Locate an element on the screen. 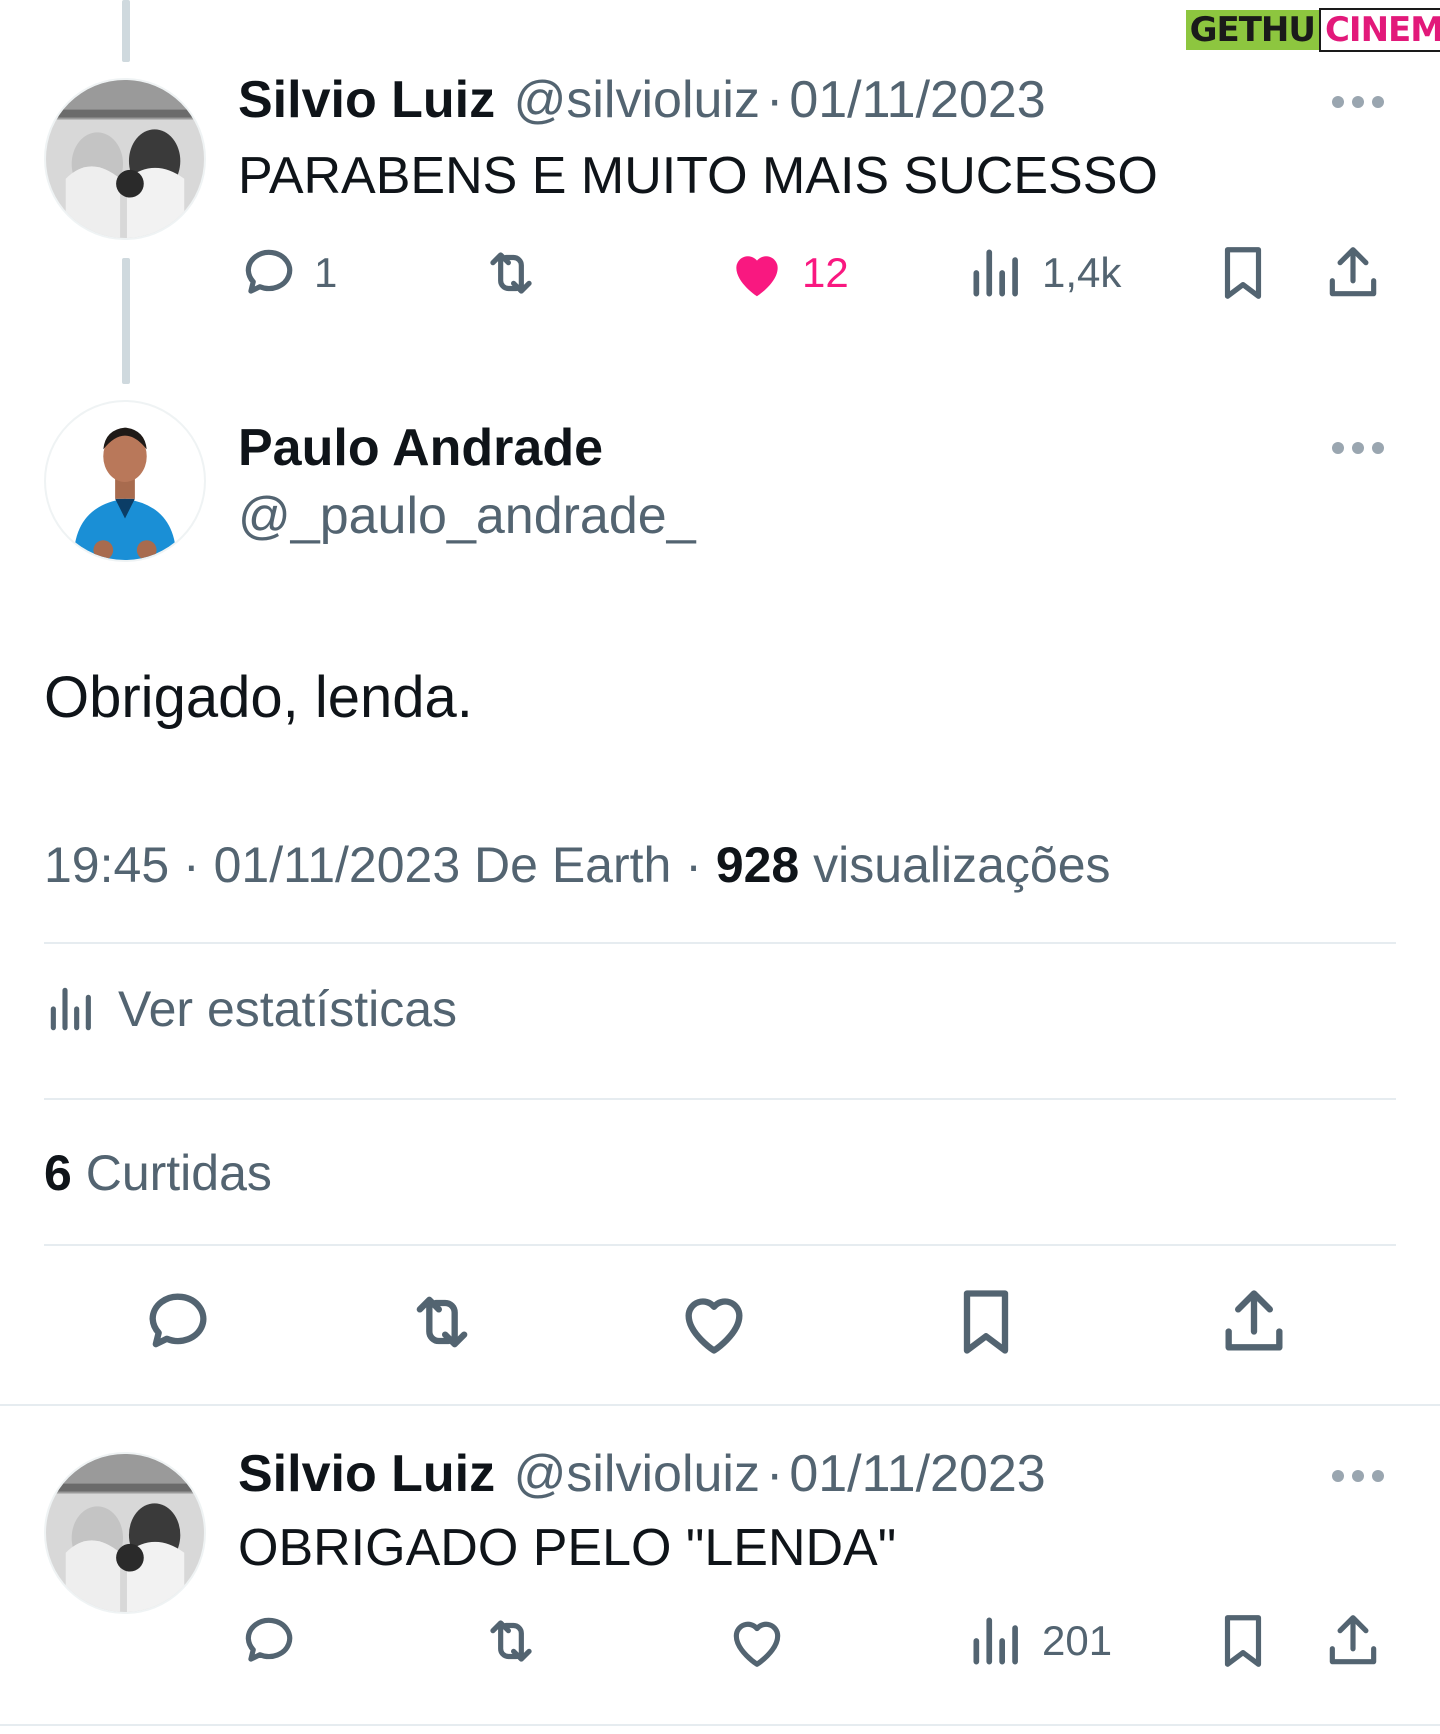  like-count: 12 is located at coordinates (825, 272).